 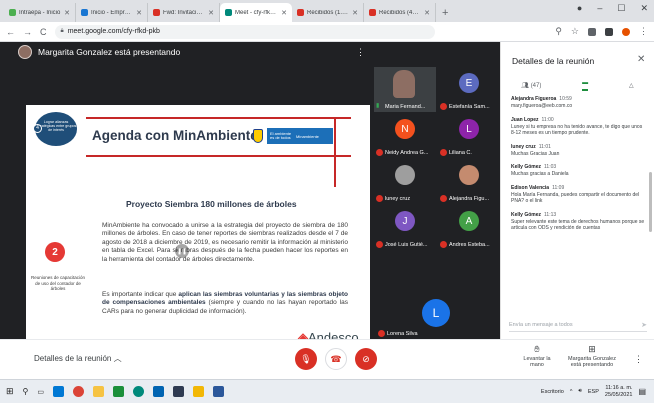 What do you see at coordinates (579, 8) in the screenshot?
I see `profile-icon: ●` at bounding box center [579, 8].